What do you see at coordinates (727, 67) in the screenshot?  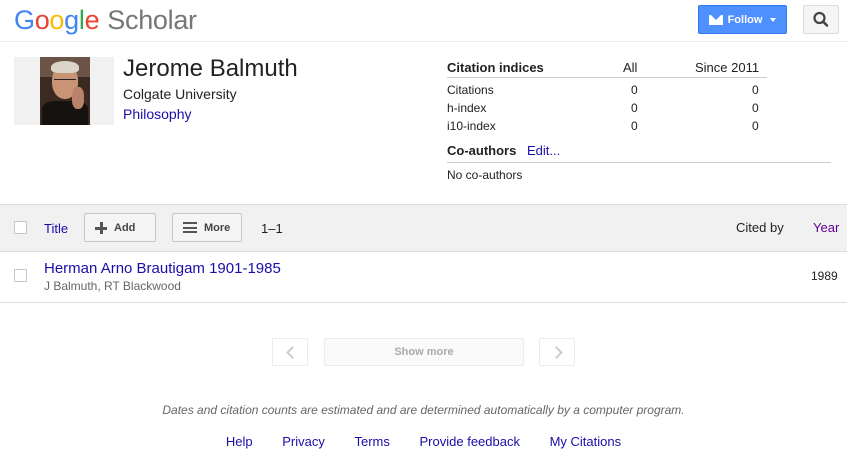 I see `column-since: Since 2011` at bounding box center [727, 67].